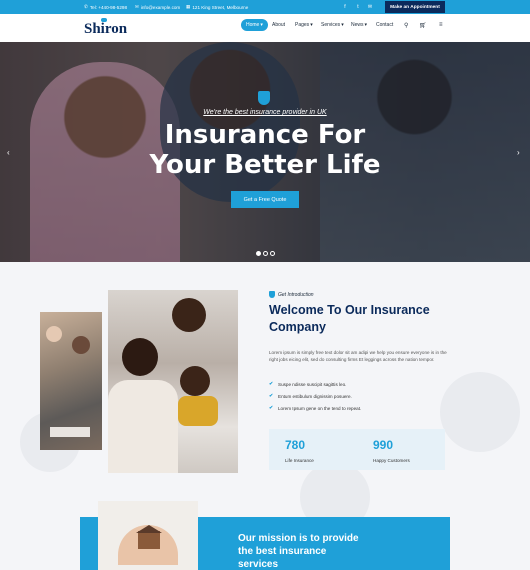 The height and width of the screenshot is (570, 530). I want to click on background-decor, so click(480, 412).